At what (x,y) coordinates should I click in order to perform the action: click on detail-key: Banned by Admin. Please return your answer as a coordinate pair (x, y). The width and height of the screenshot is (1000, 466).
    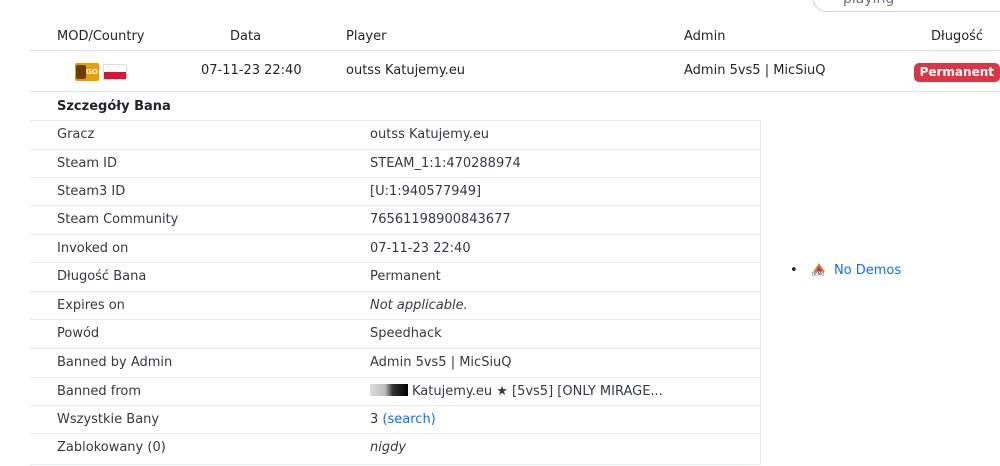
    Looking at the image, I should click on (115, 362).